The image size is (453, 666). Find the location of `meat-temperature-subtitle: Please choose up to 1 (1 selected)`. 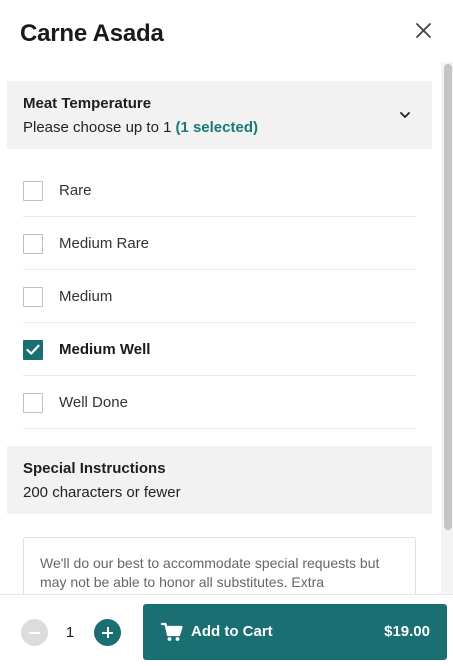

meat-temperature-subtitle: Please choose up to 1 (1 selected) is located at coordinates (140, 127).